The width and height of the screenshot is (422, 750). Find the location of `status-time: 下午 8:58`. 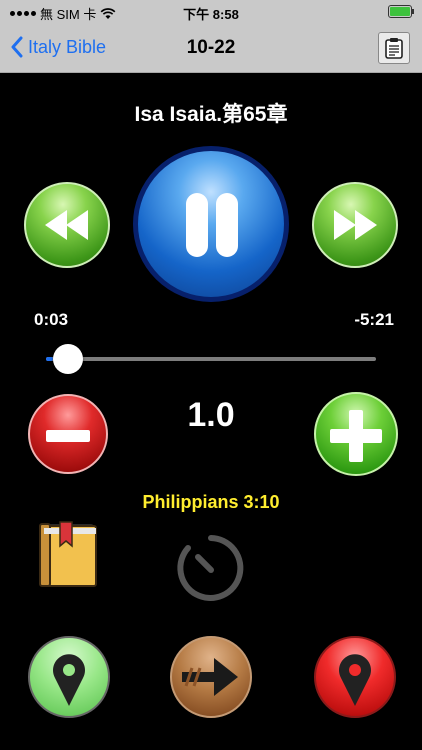

status-time: 下午 8:58 is located at coordinates (211, 14).